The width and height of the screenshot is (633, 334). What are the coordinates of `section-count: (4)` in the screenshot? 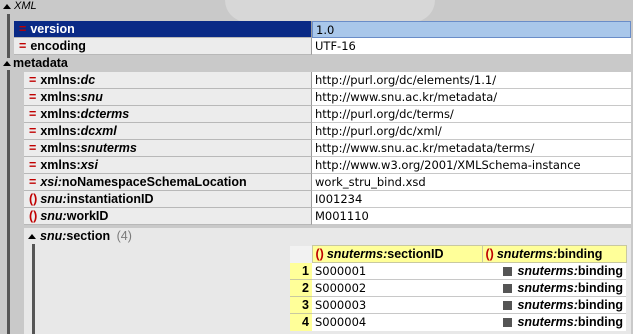 It's located at (124, 236).